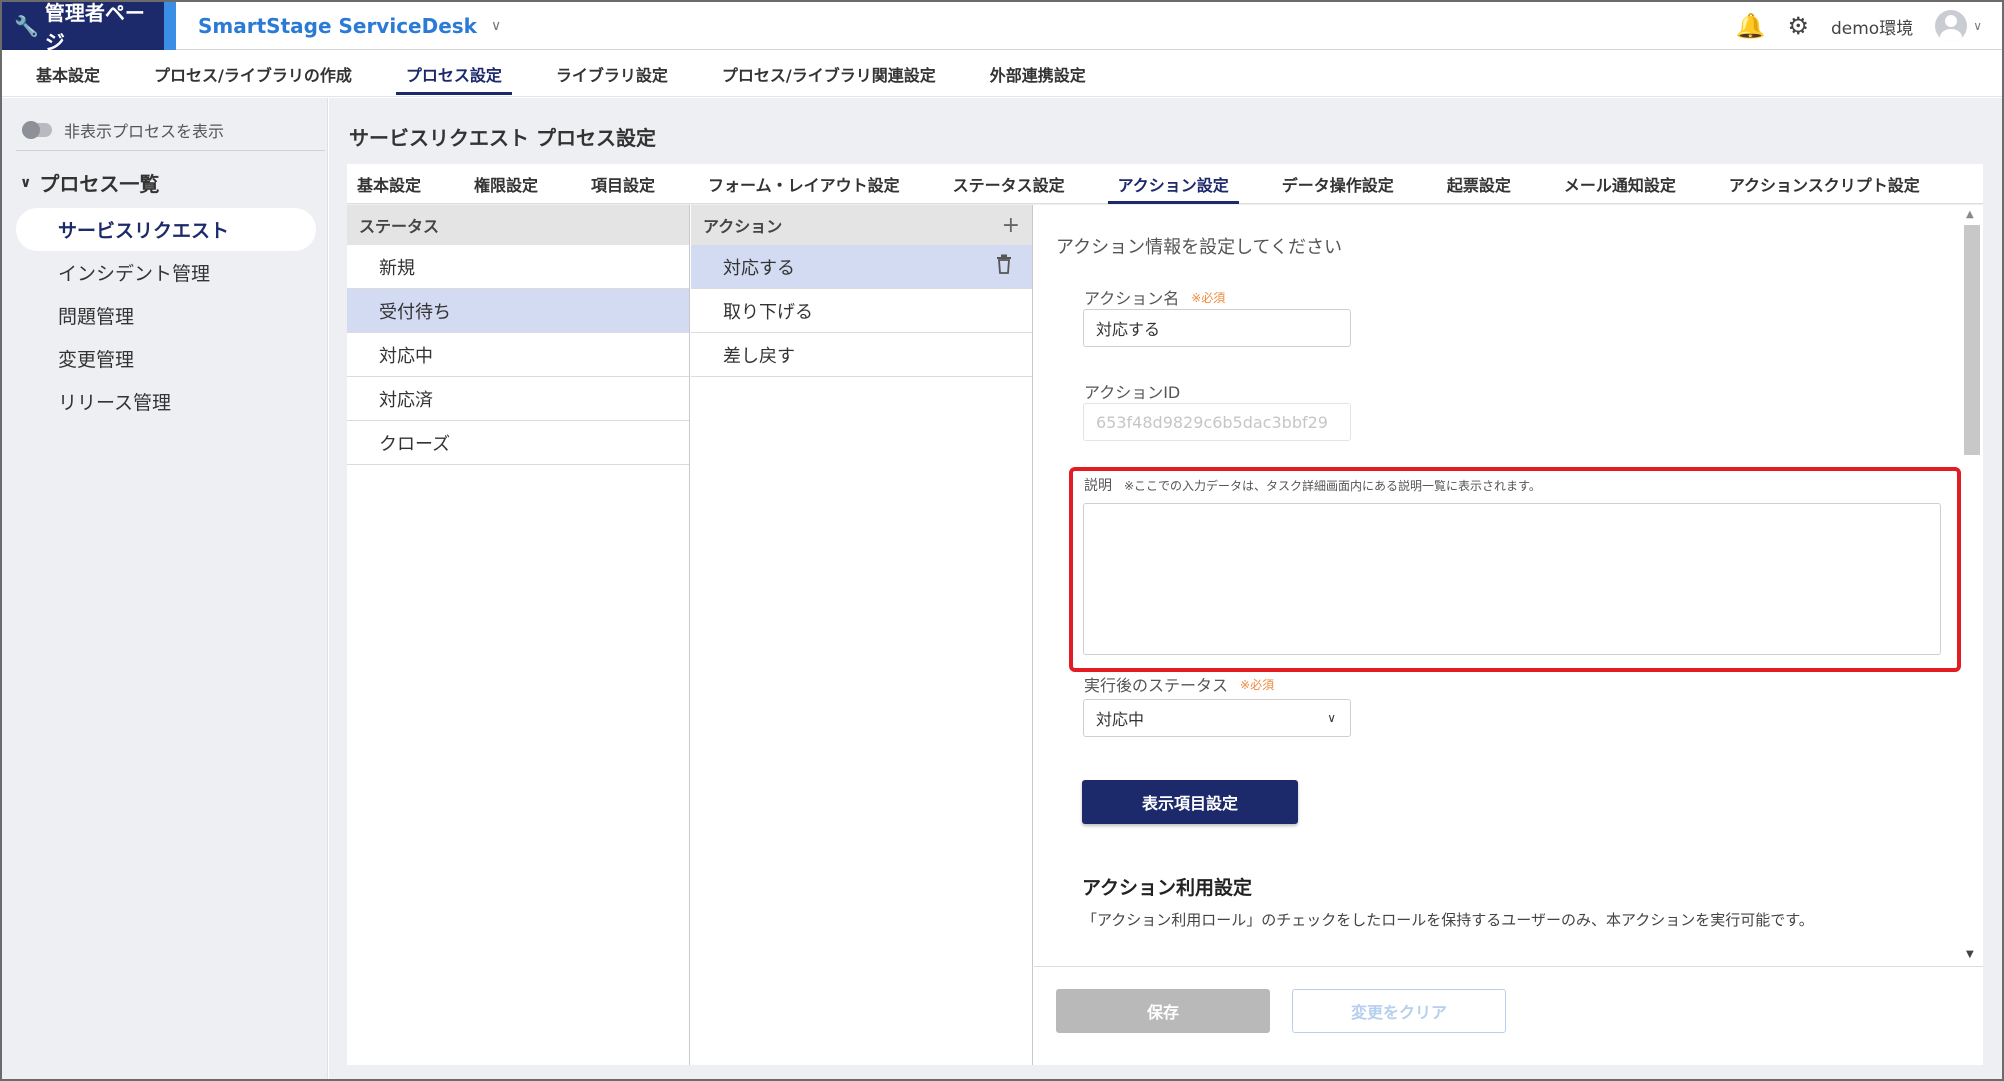  I want to click on header-actions: 🔔 ⚙ demo環境 ∨, so click(1859, 26).